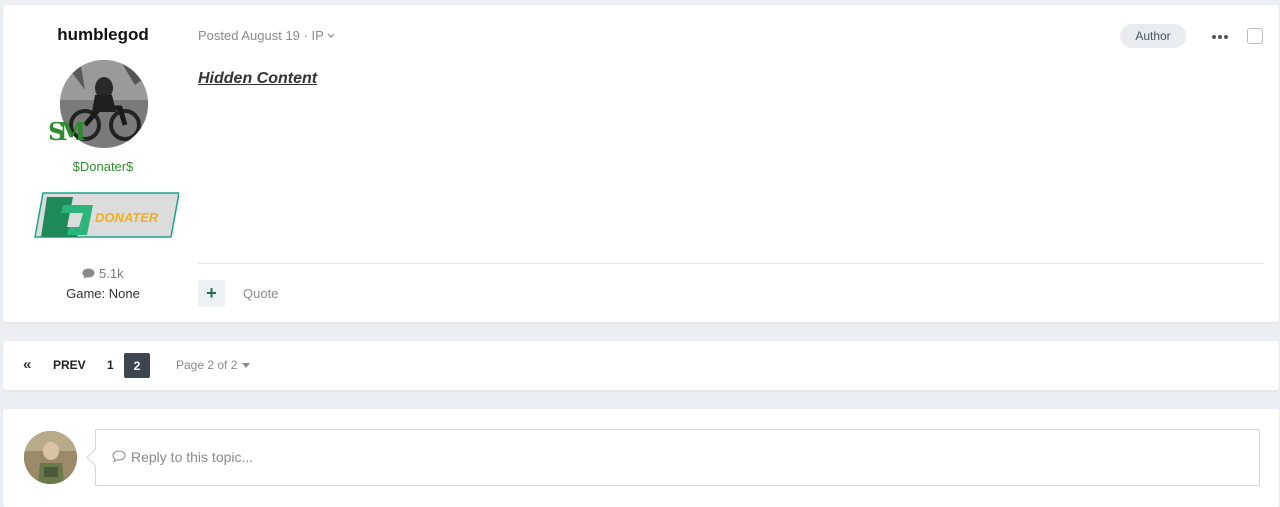  What do you see at coordinates (111, 273) in the screenshot?
I see `post-count-value: 5.1k` at bounding box center [111, 273].